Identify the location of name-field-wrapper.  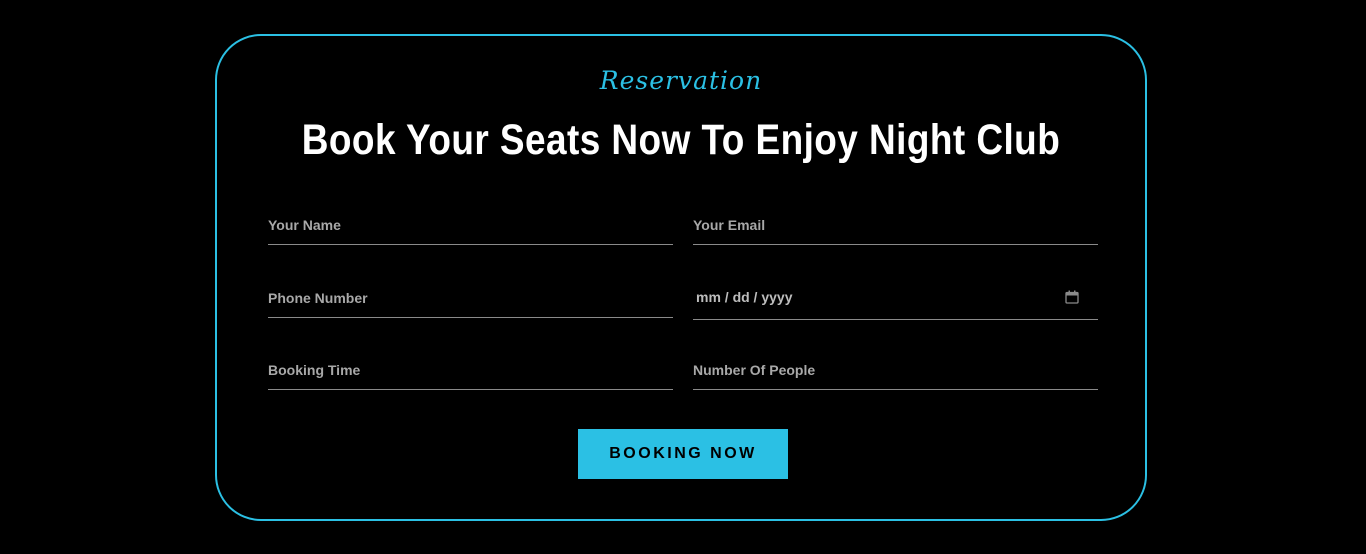
(470, 225).